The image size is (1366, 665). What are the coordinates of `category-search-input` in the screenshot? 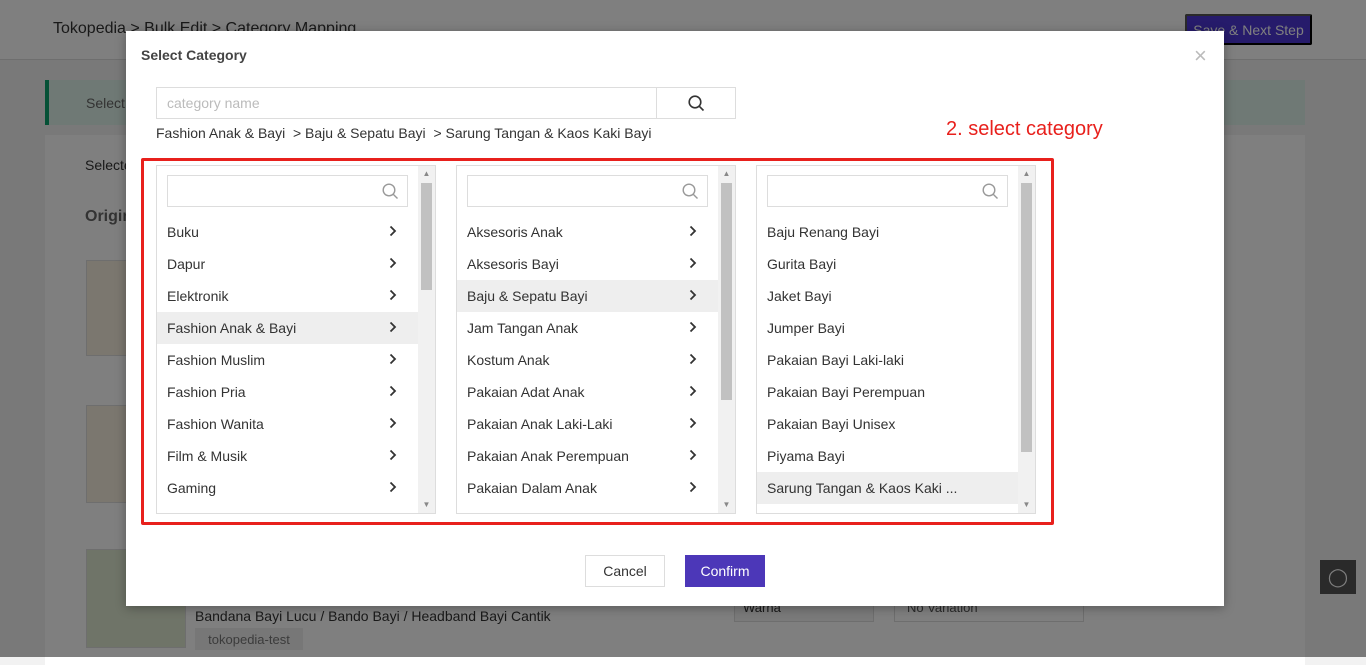 It's located at (406, 103).